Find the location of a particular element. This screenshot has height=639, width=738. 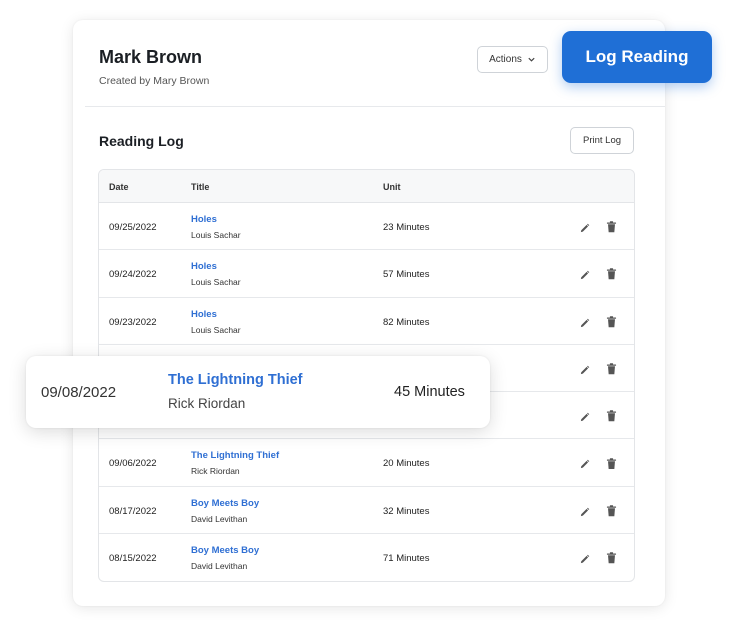

log-reading-button: Log Reading is located at coordinates (637, 57).